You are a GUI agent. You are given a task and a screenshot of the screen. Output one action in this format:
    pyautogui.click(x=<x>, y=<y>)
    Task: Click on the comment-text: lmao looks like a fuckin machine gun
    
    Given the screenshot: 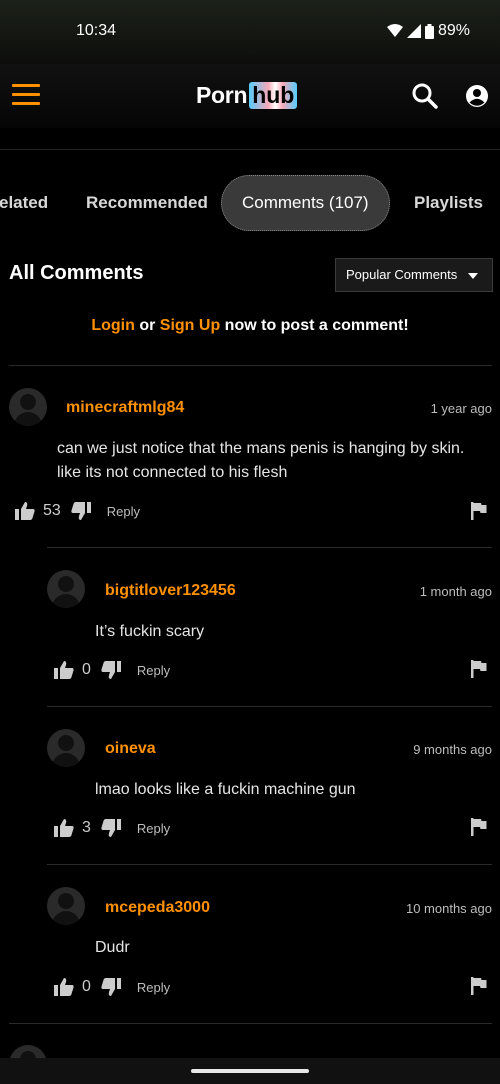 What is the action you would take?
    pyautogui.click(x=225, y=789)
    